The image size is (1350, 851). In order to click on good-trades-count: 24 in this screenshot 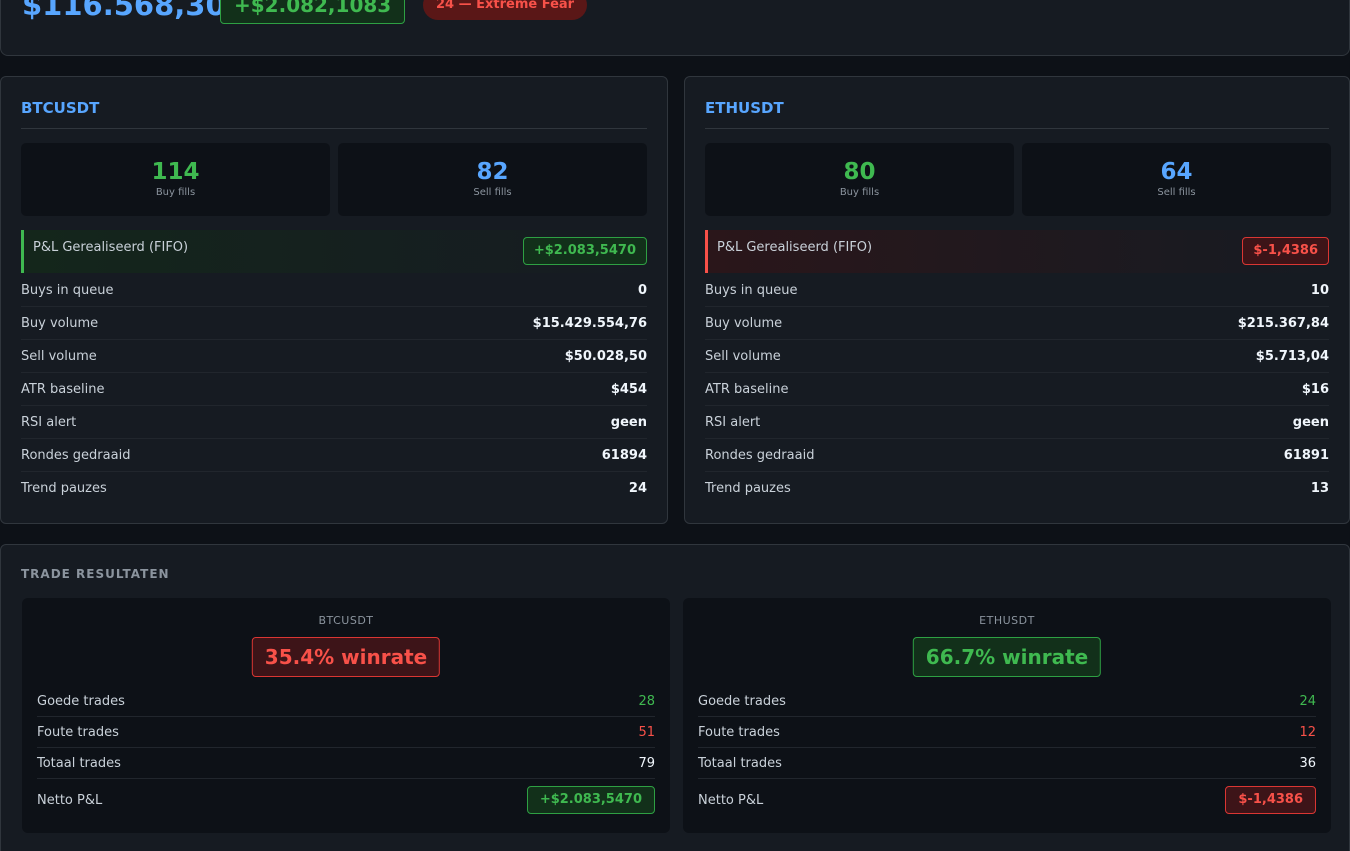, I will do `click(1307, 701)`.